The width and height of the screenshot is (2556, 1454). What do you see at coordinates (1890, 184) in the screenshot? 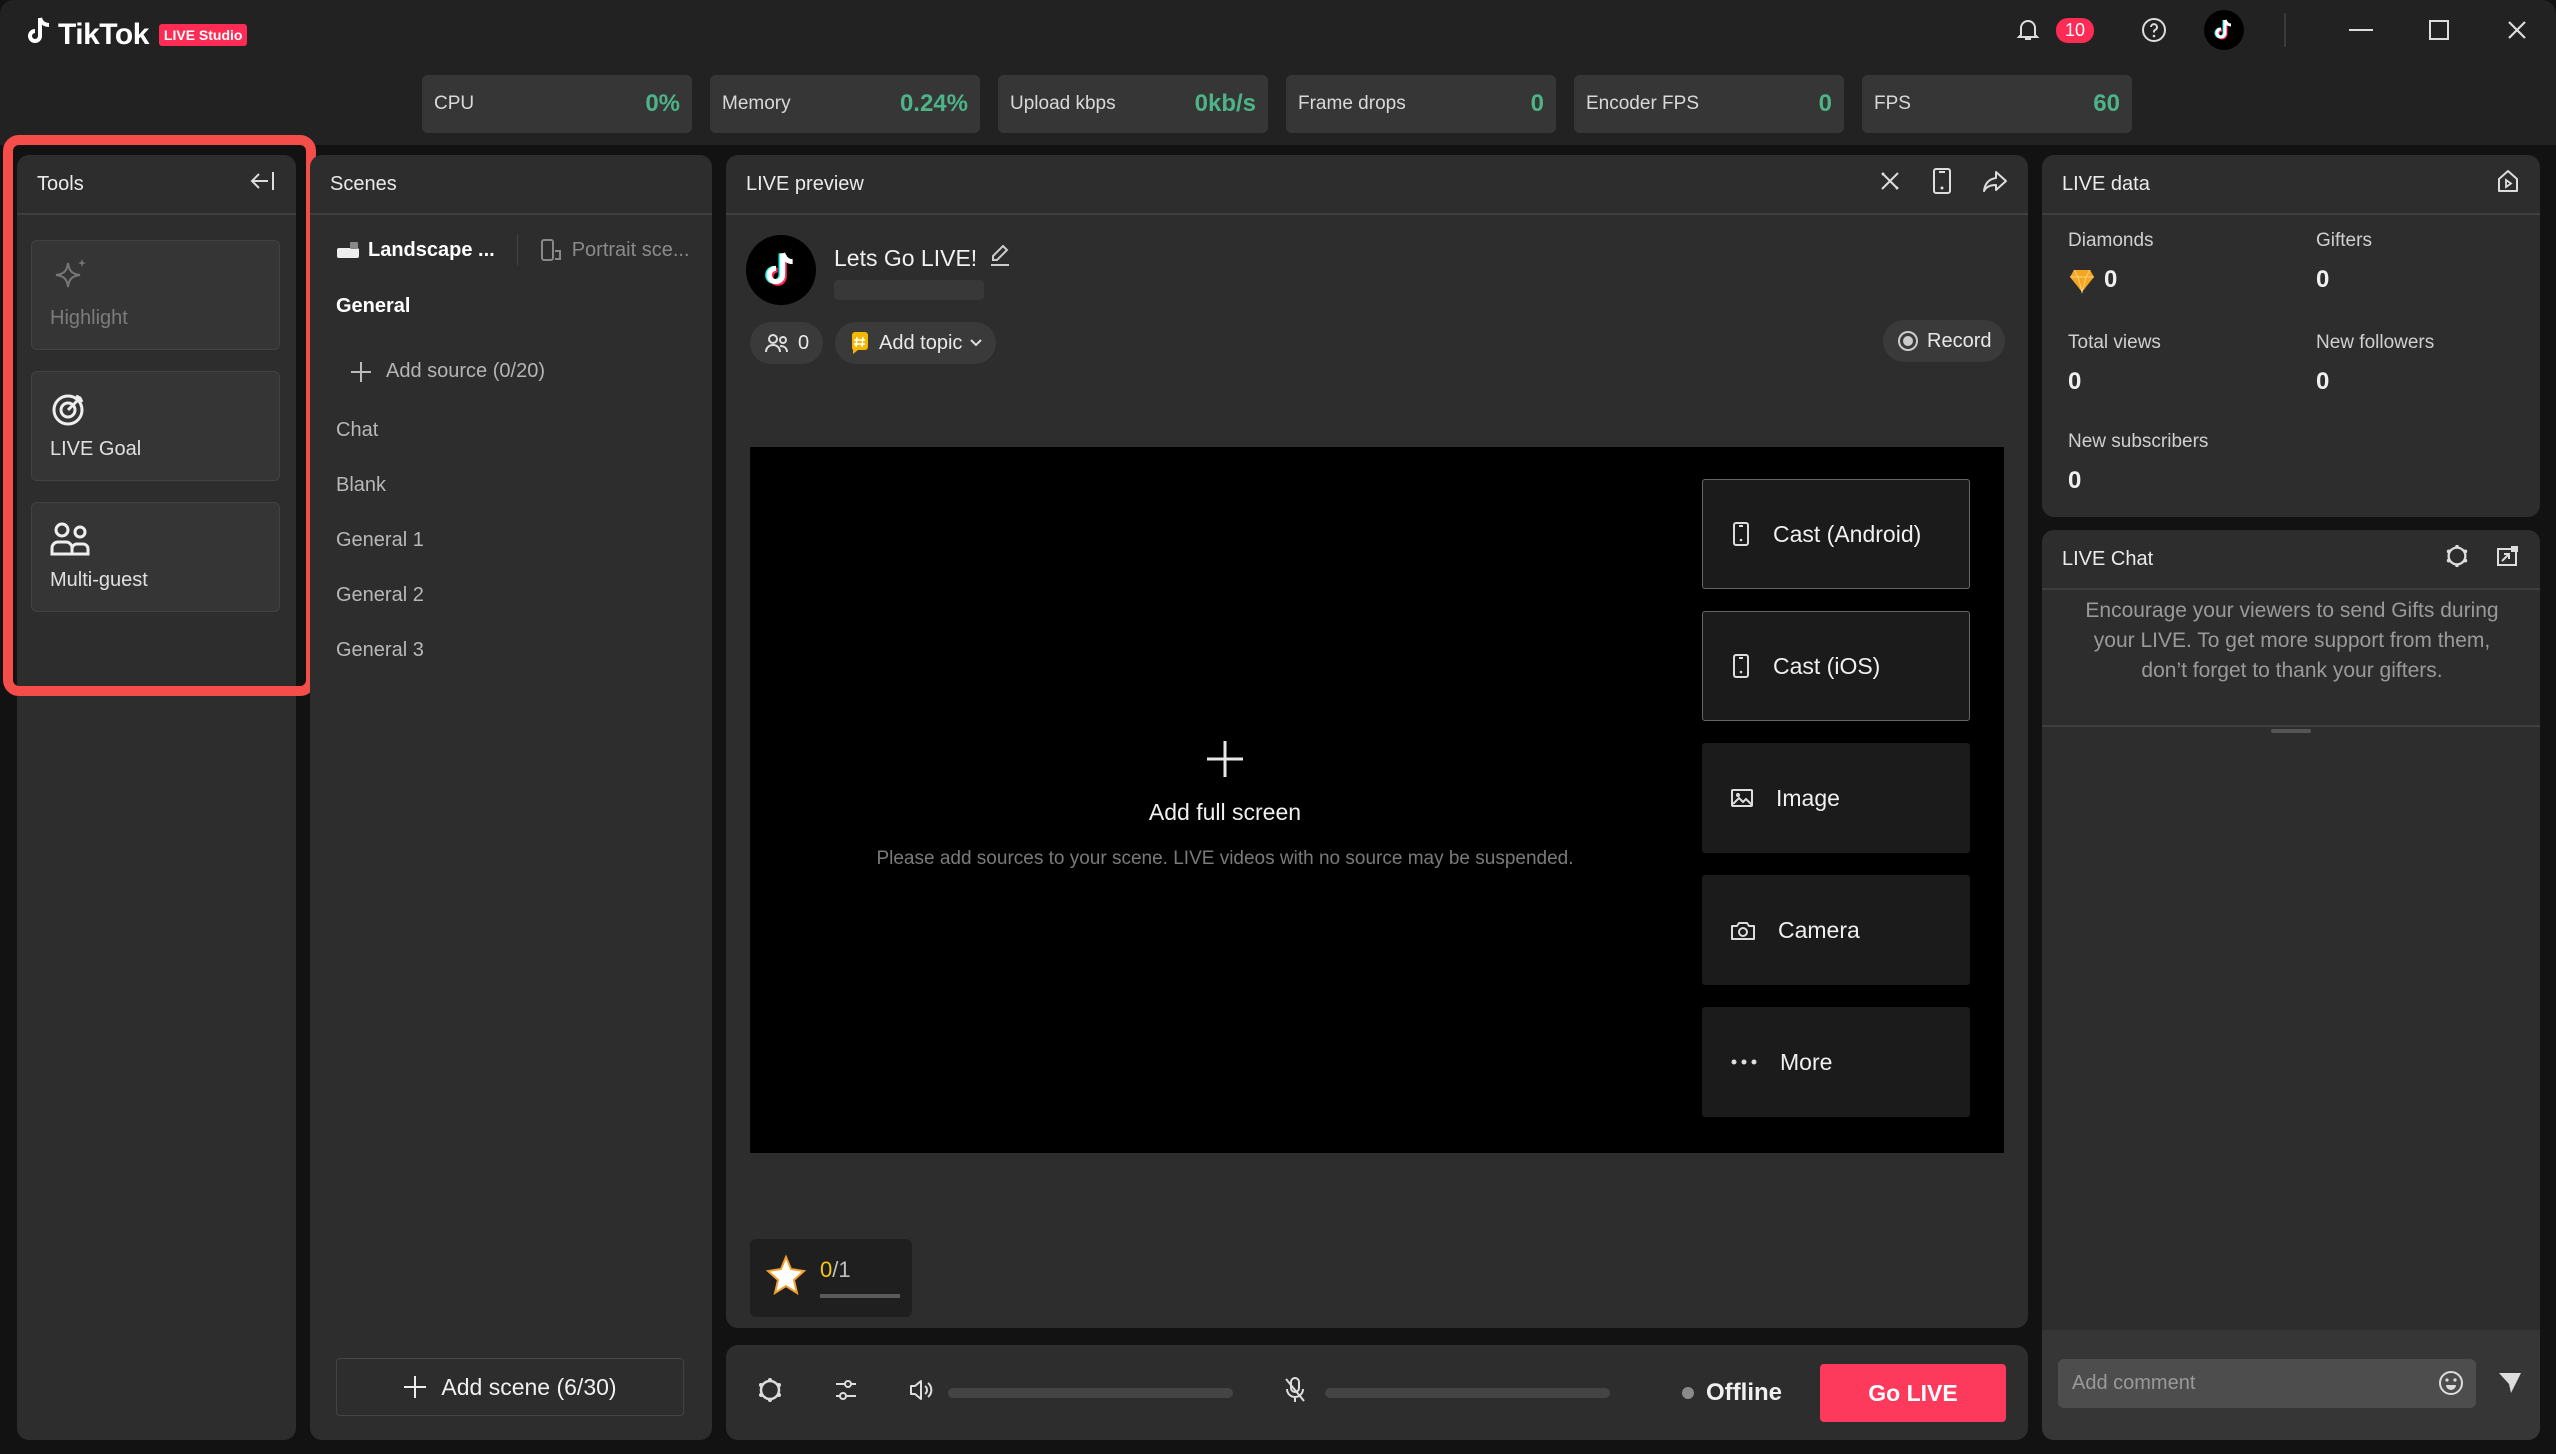
I see `tools-crossed-icon` at bounding box center [1890, 184].